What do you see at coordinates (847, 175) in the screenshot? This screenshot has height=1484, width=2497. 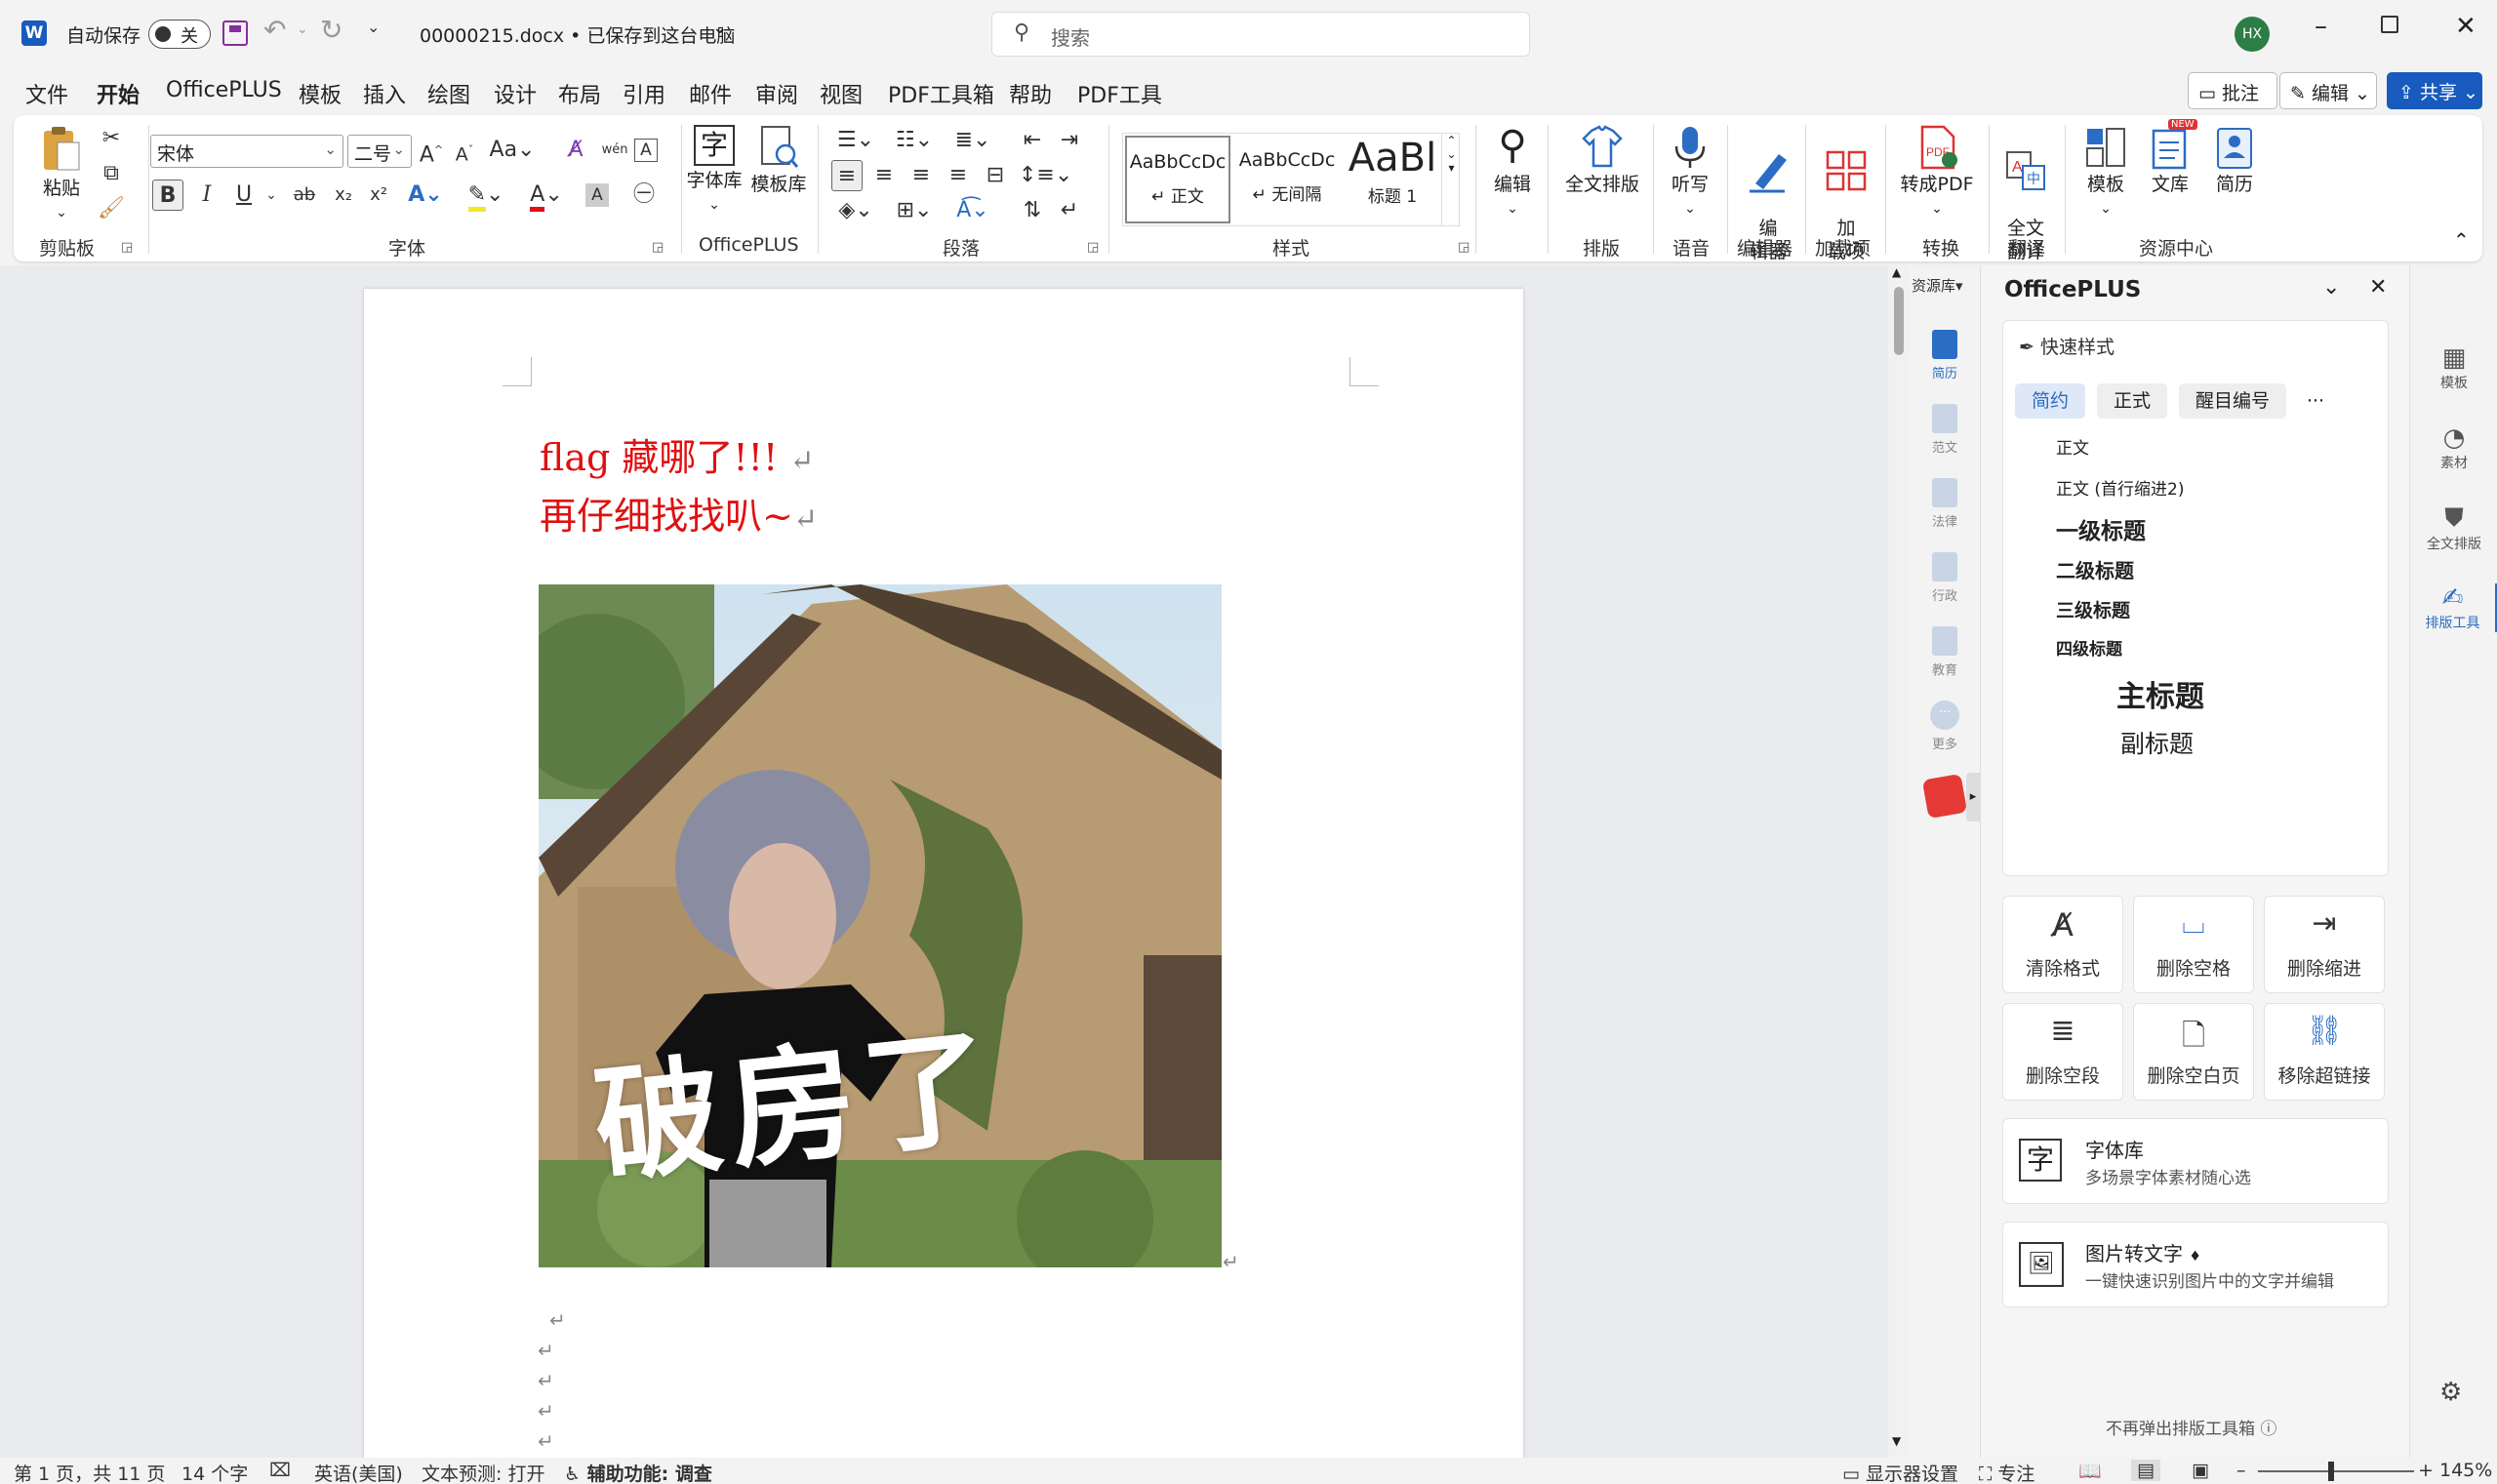 I see `align-left-icon: ≡` at bounding box center [847, 175].